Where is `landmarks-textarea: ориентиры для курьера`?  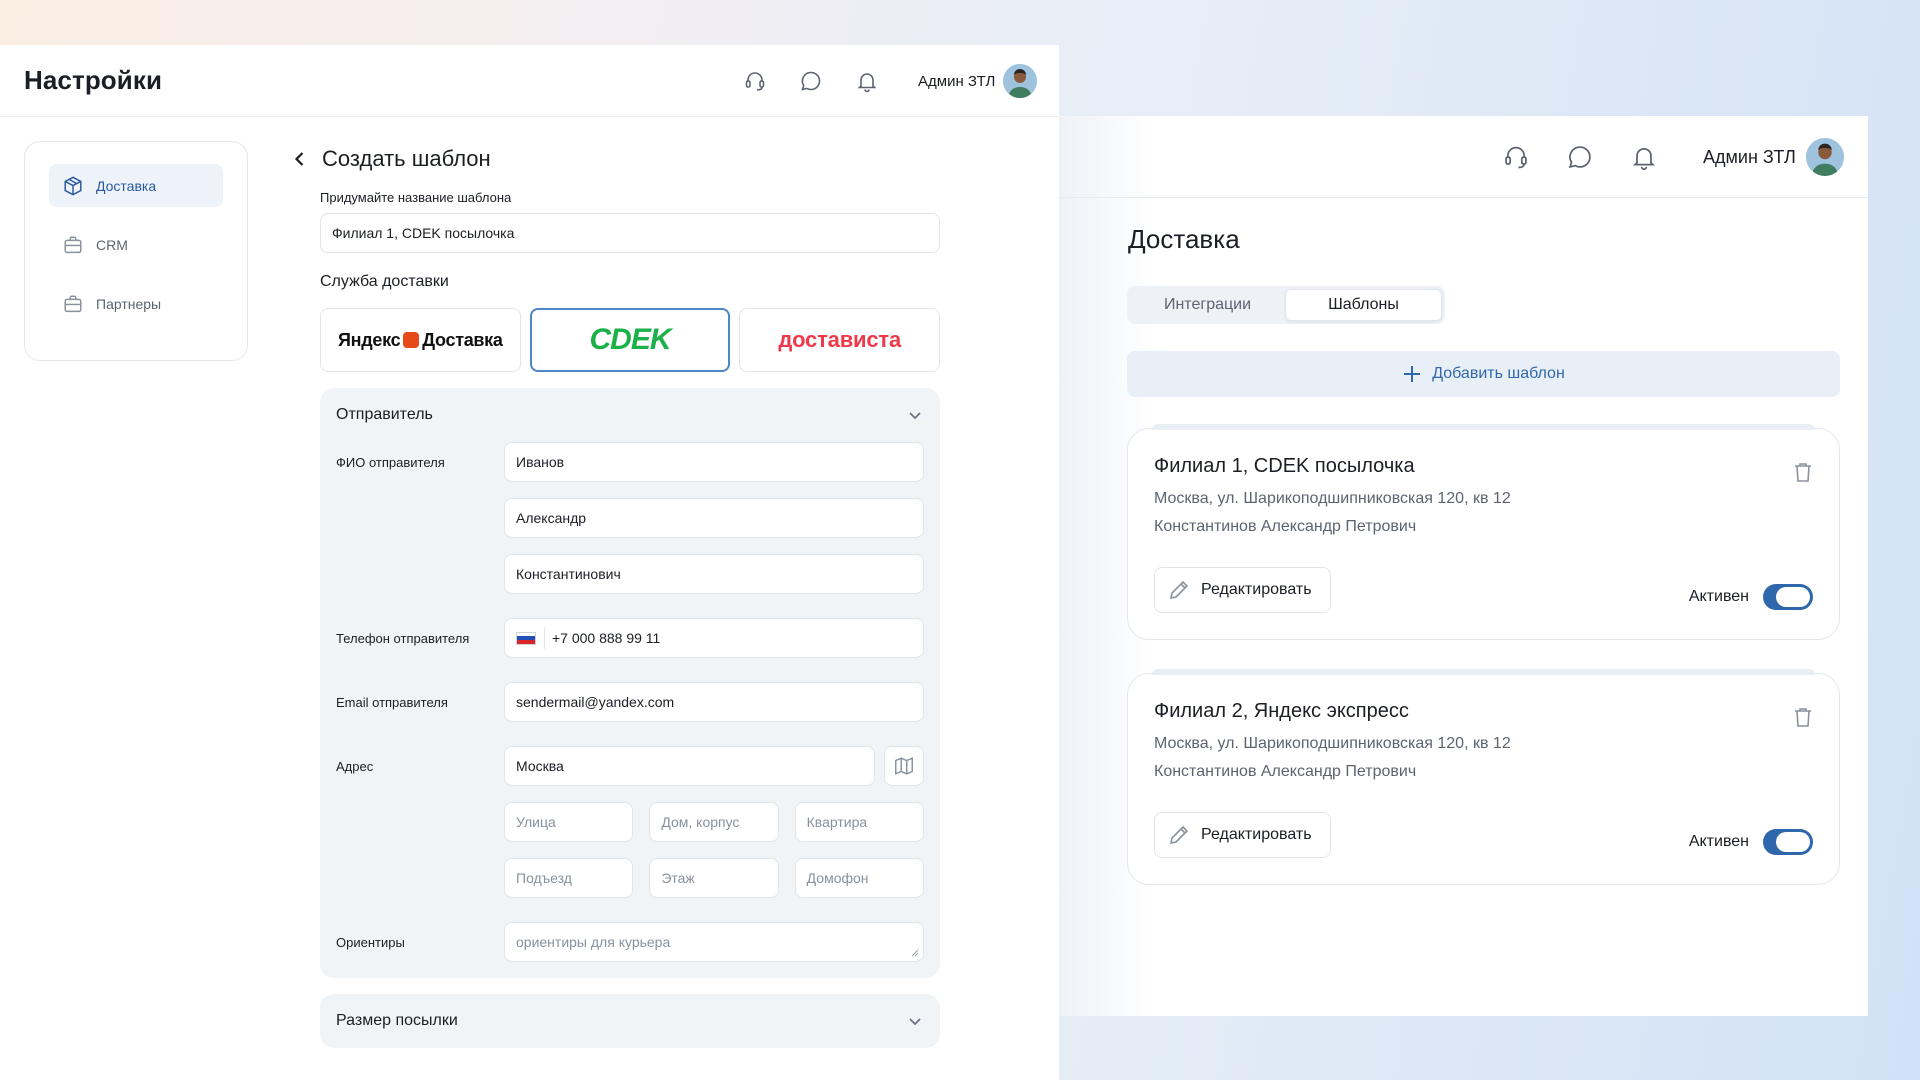
landmarks-textarea: ориентиры для курьера is located at coordinates (714, 942).